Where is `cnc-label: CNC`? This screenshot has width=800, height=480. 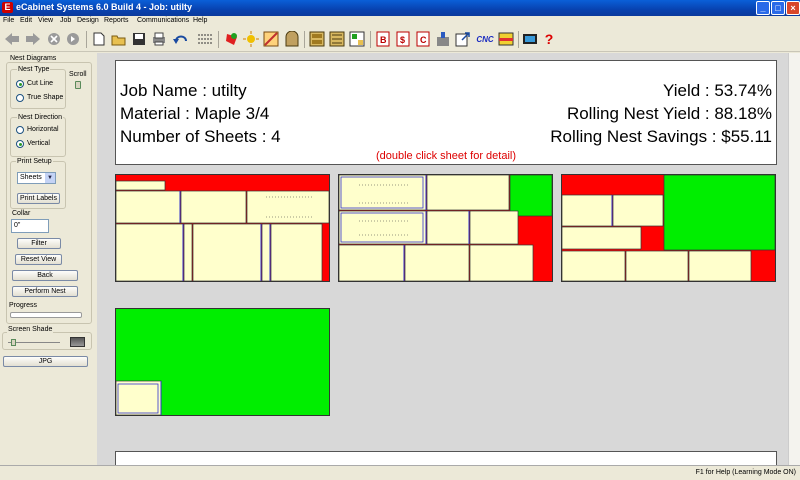
cnc-label: CNC is located at coordinates (485, 39).